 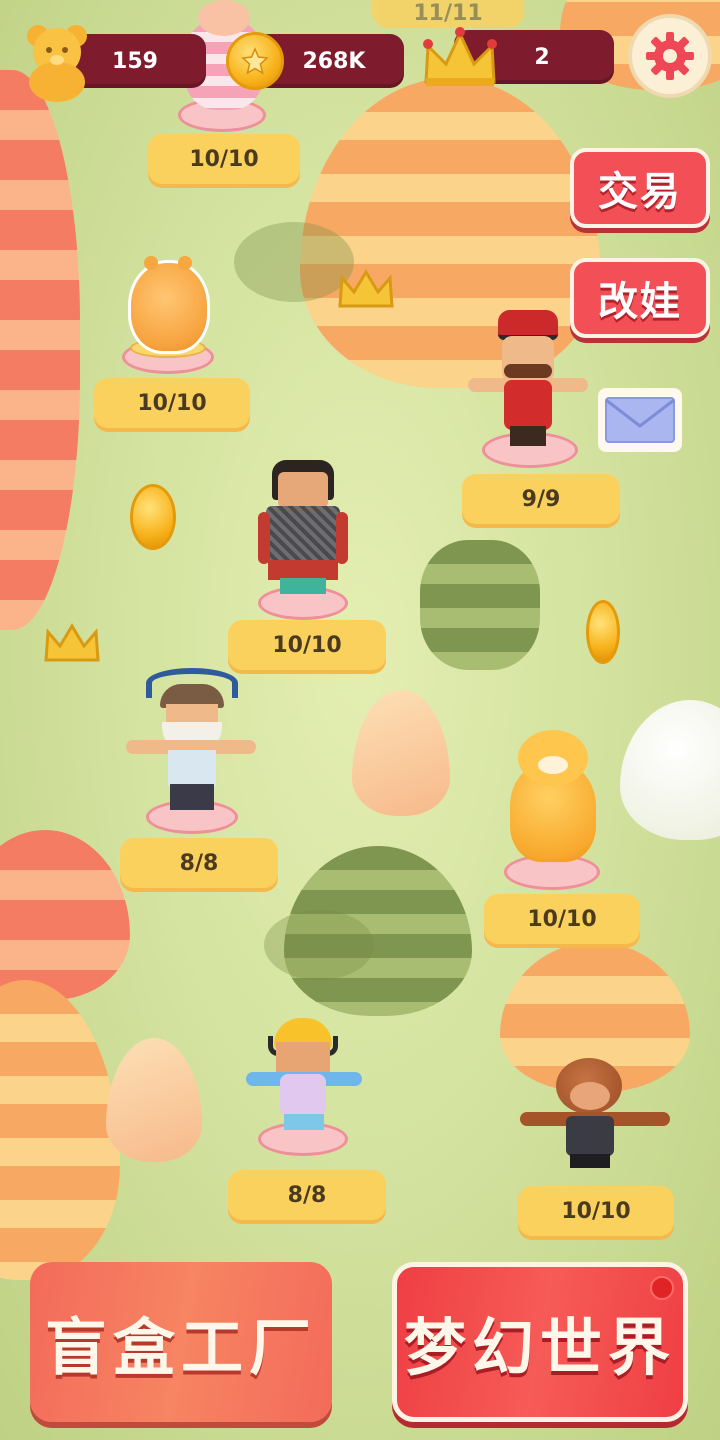 I want to click on dream-world-button: 梦幻世界, so click(x=540, y=1342).